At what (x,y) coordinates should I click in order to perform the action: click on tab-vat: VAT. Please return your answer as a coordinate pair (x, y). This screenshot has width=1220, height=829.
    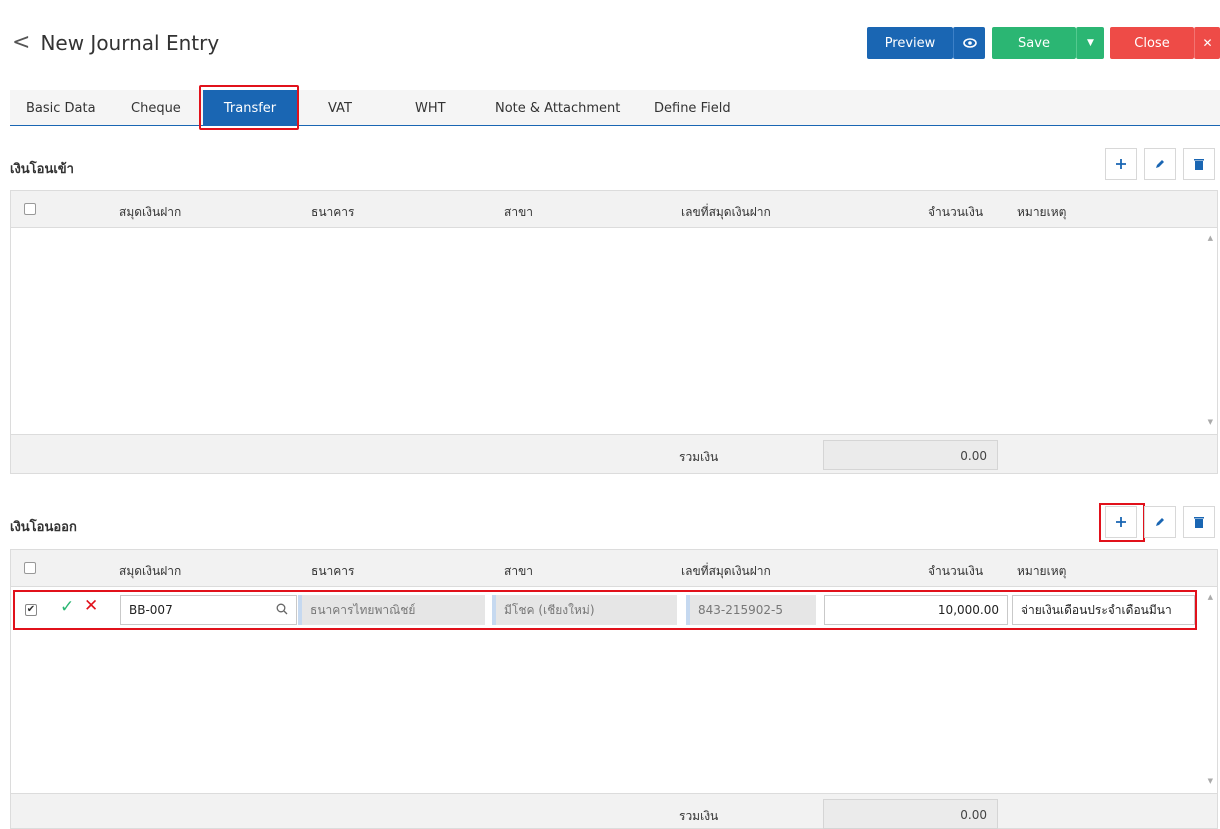
    Looking at the image, I should click on (340, 108).